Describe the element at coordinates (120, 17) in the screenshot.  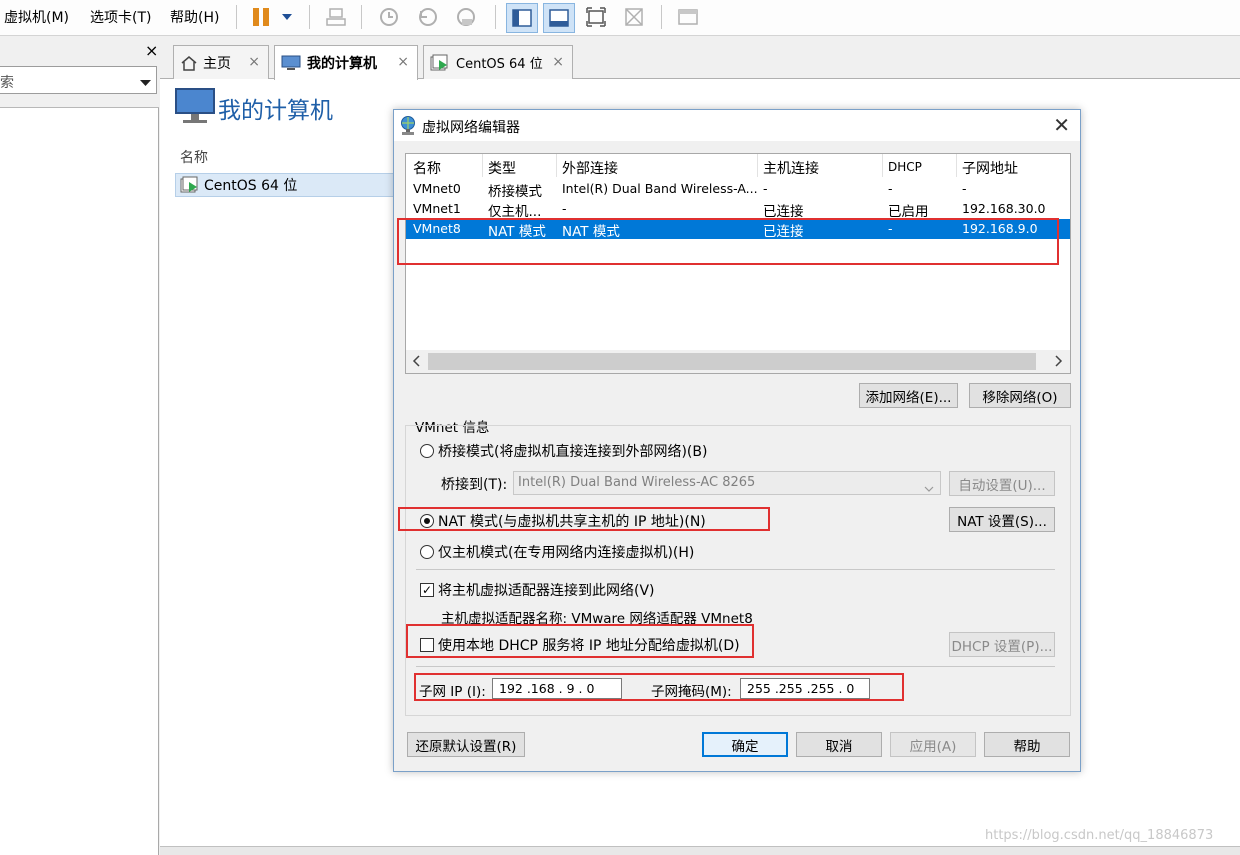
I see `menu-tabs: 选项卡(T)` at that location.